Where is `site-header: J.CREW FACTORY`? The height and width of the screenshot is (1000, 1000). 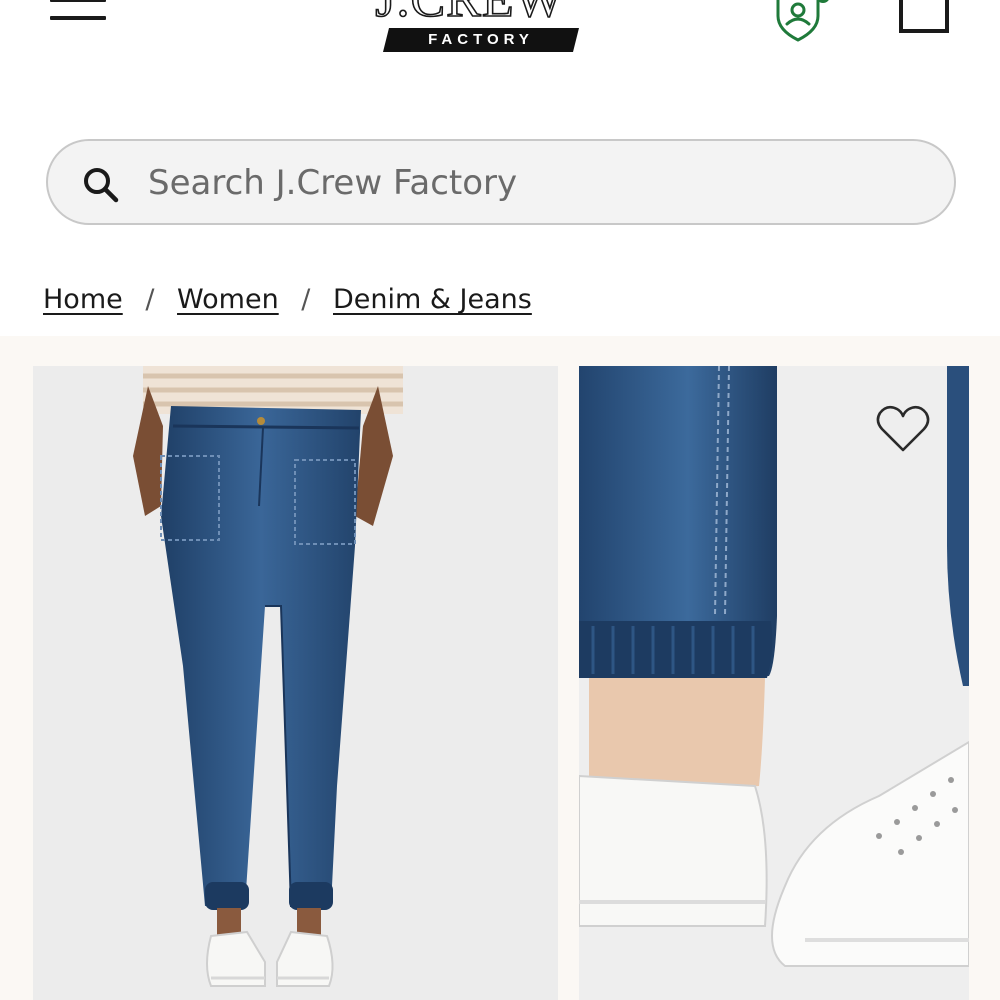 site-header: J.CREW FACTORY is located at coordinates (500, 35).